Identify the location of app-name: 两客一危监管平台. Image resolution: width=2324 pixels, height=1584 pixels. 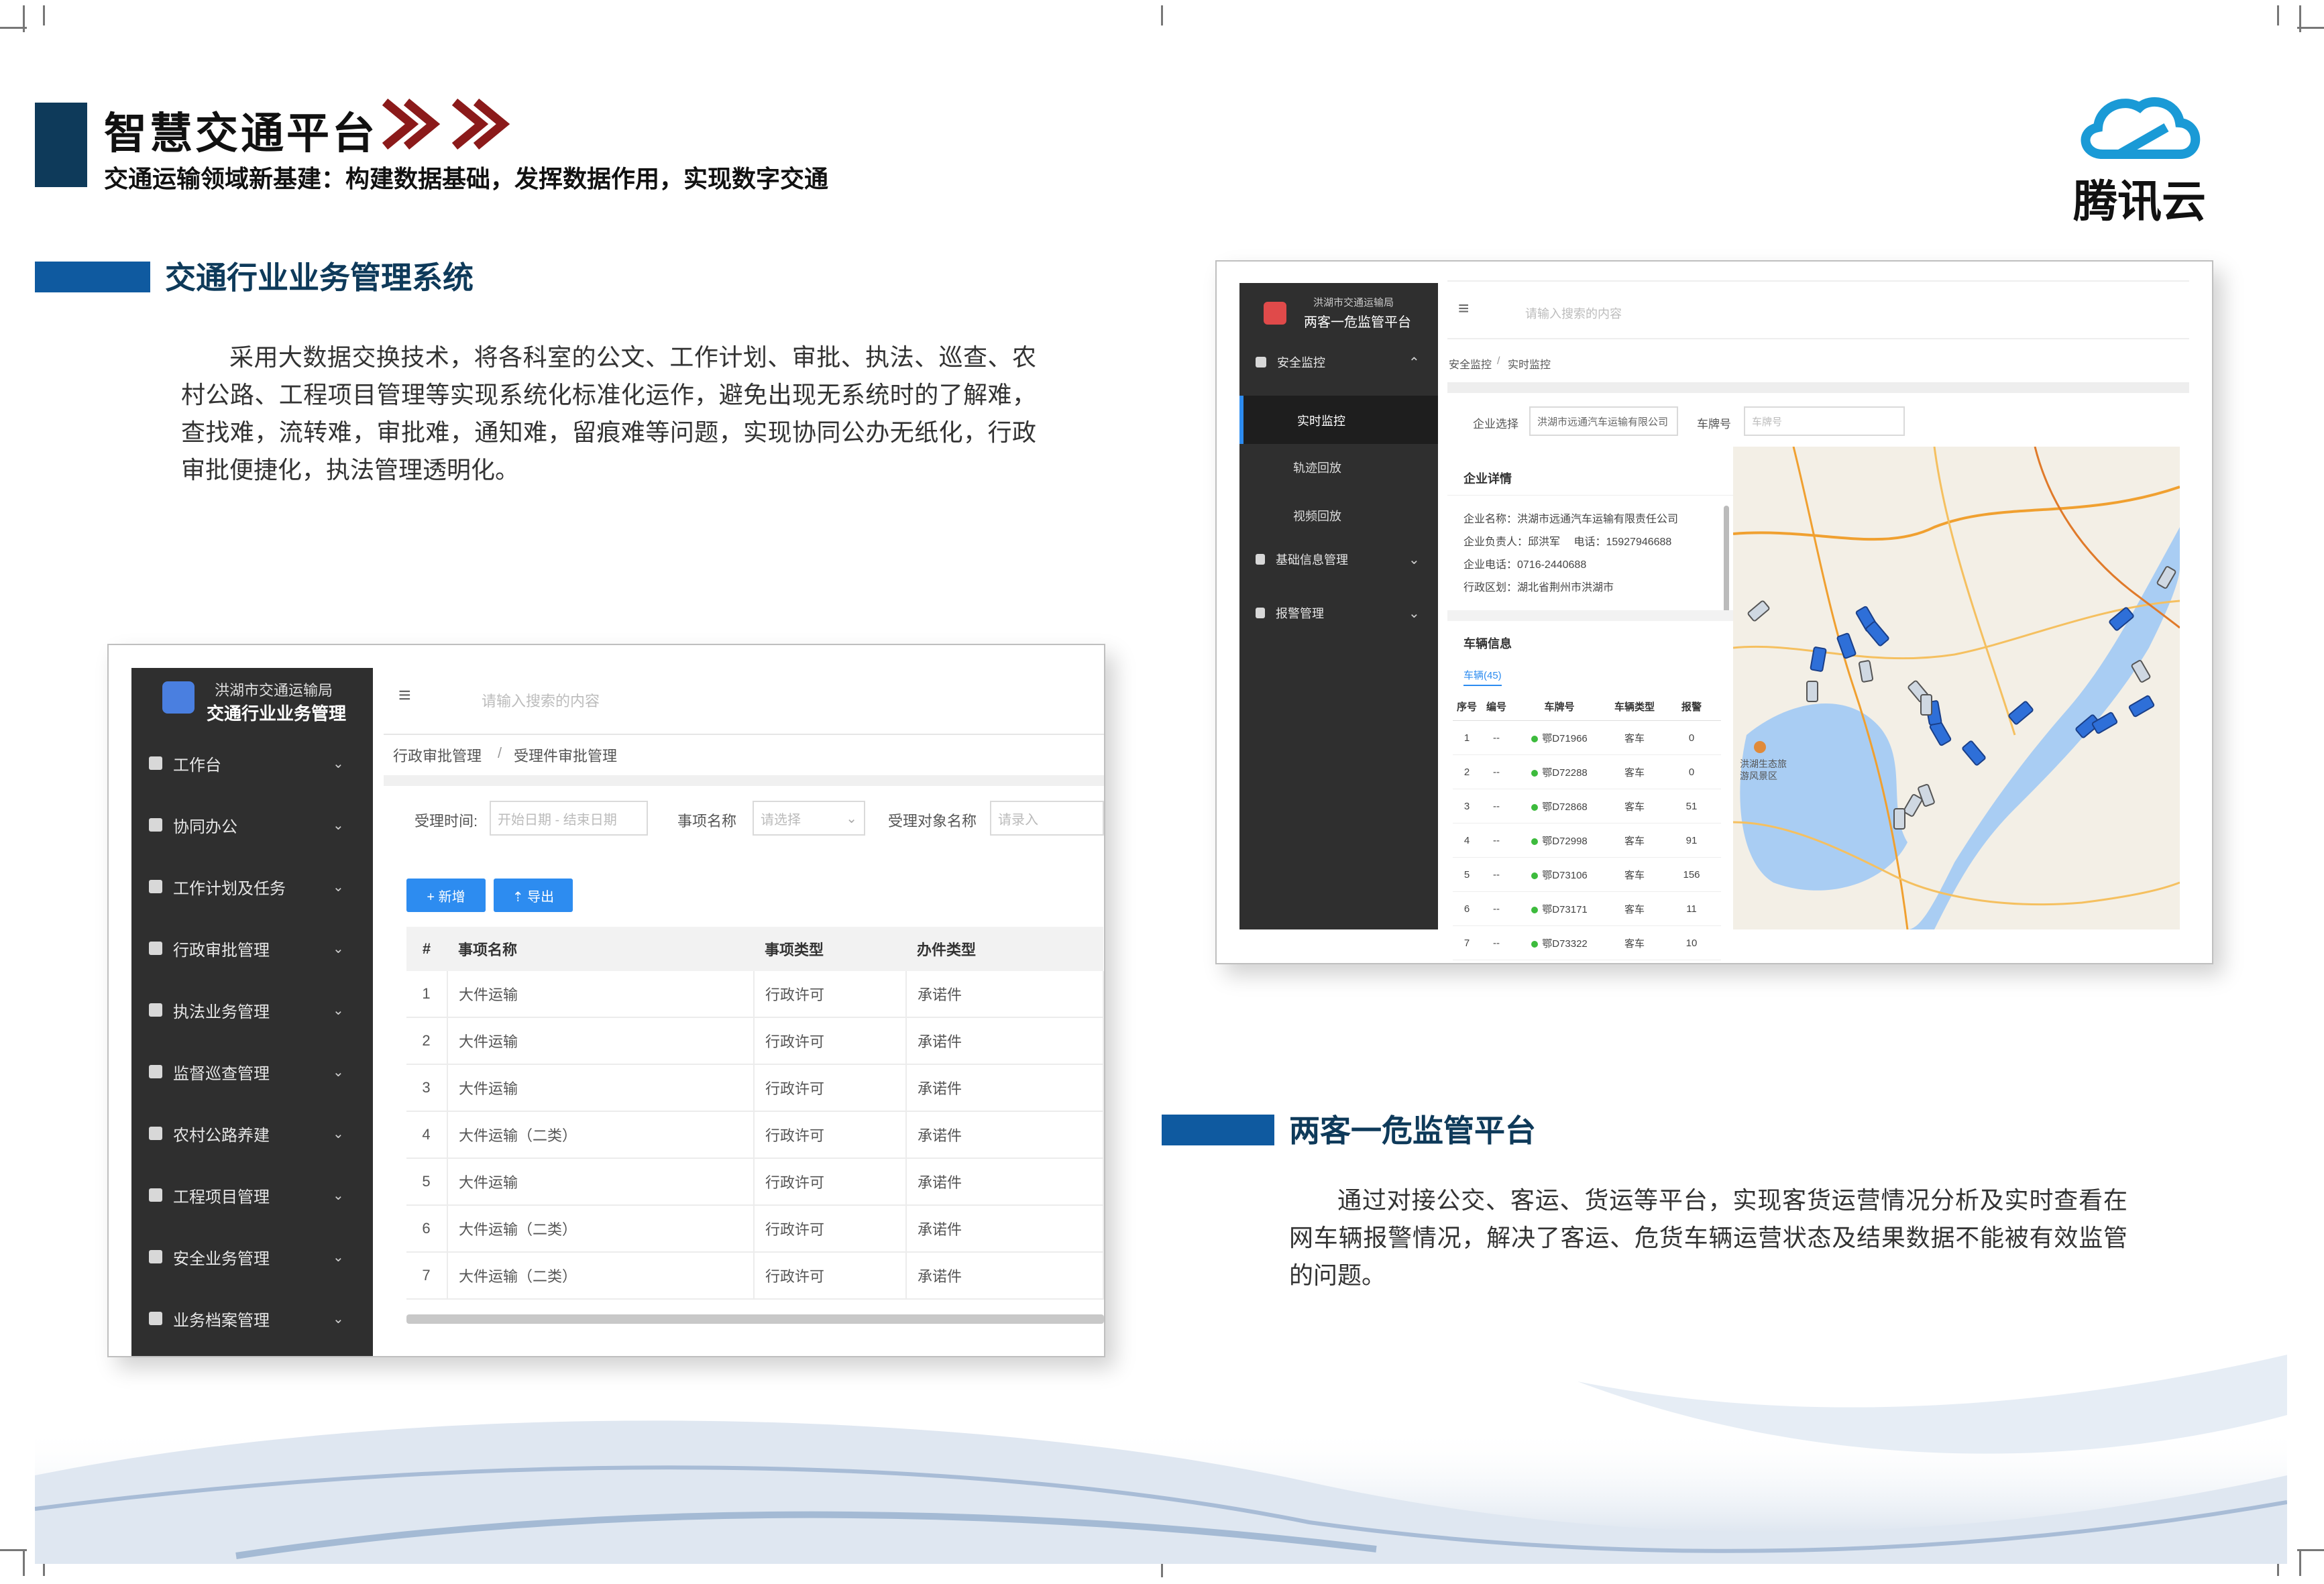
(1357, 322).